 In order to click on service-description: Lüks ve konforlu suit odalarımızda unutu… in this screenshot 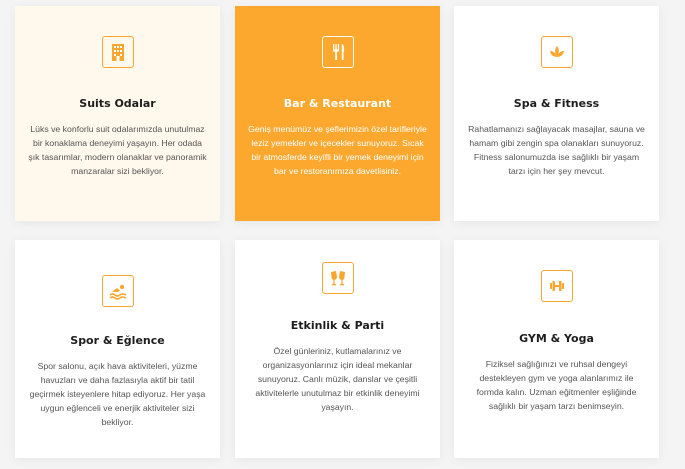, I will do `click(117, 150)`.